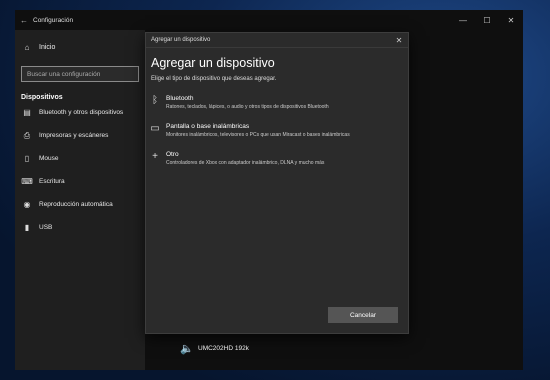  I want to click on search-input: Buscar una configuración, so click(80, 74).